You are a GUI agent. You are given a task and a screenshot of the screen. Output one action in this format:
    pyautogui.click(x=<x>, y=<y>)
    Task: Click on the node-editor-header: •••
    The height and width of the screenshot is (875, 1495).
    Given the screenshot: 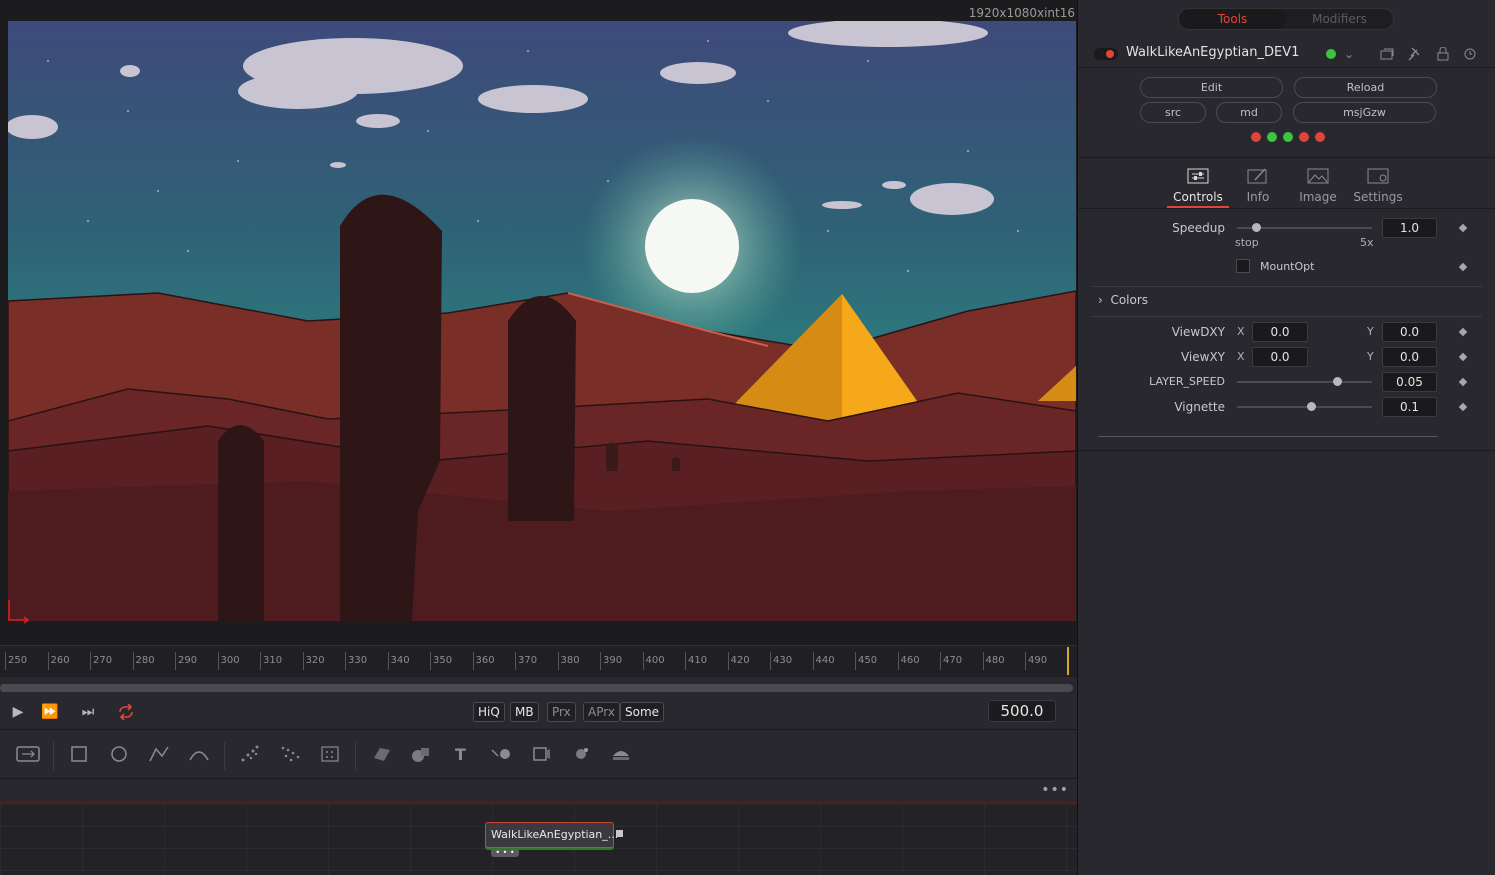 What is the action you would take?
    pyautogui.click(x=538, y=791)
    